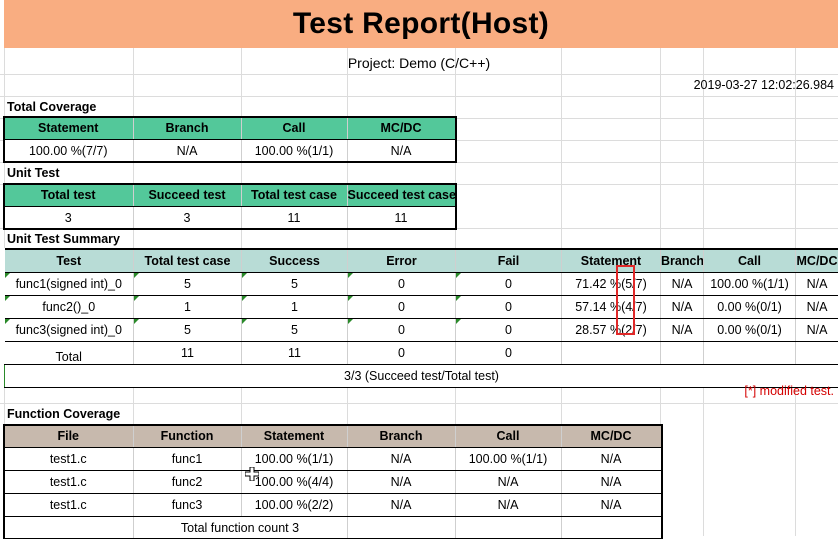 This screenshot has width=838, height=539. I want to click on table-cell: func3(signed int)_0, so click(69, 330).